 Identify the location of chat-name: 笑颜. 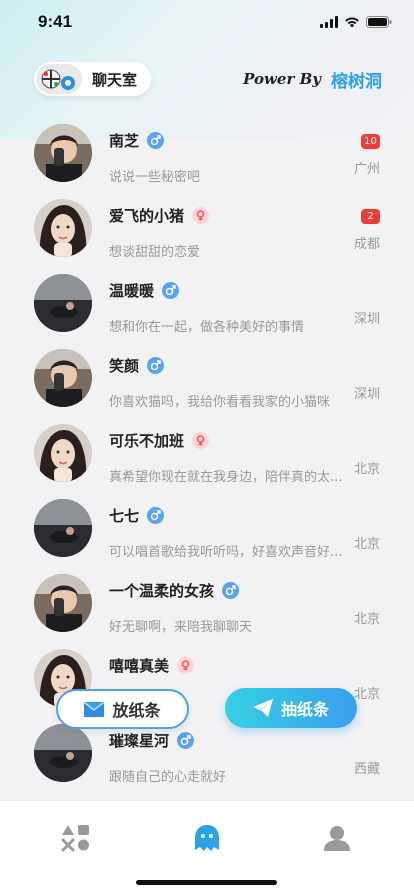
(124, 366).